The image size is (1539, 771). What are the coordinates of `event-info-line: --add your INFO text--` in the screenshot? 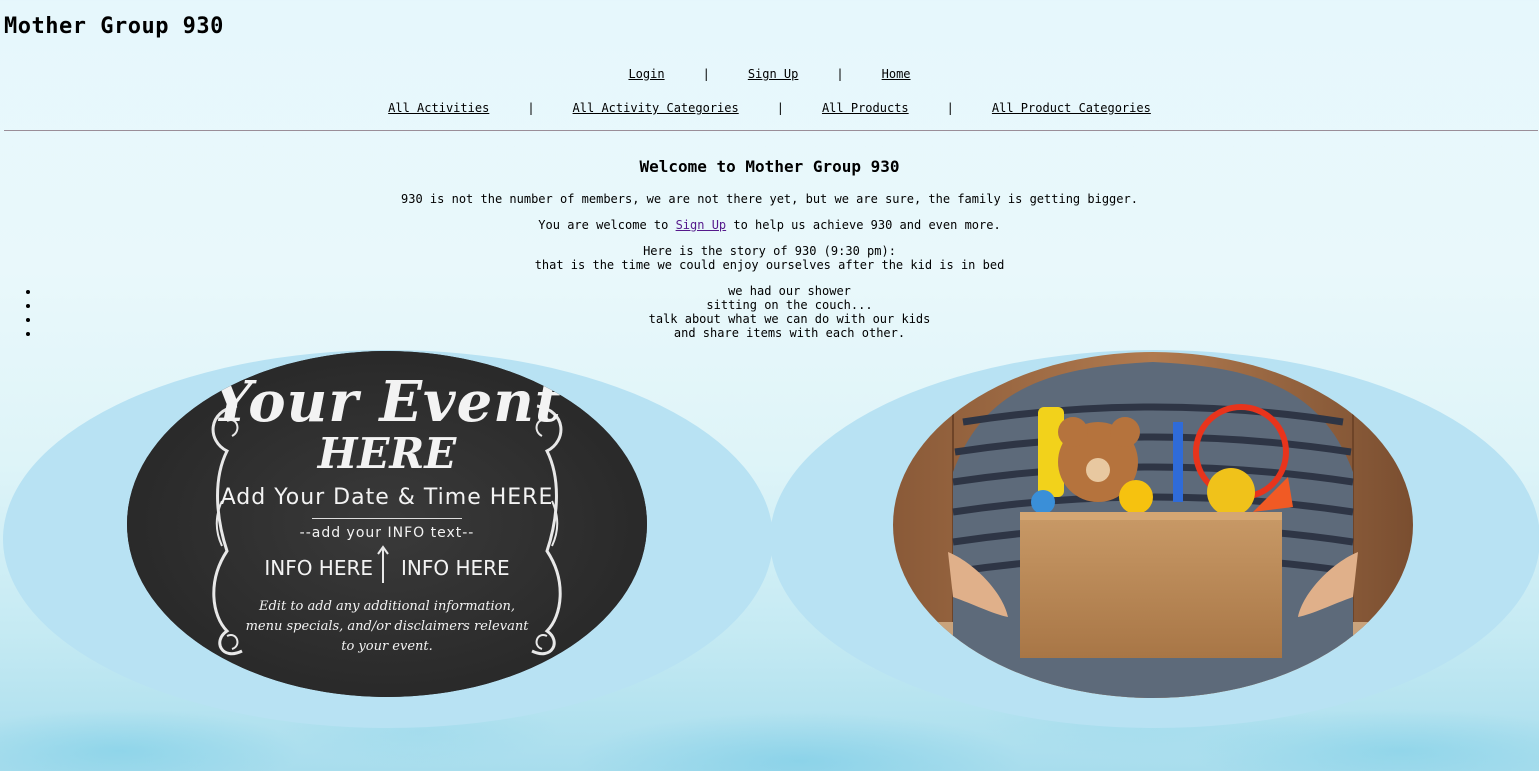 It's located at (387, 533).